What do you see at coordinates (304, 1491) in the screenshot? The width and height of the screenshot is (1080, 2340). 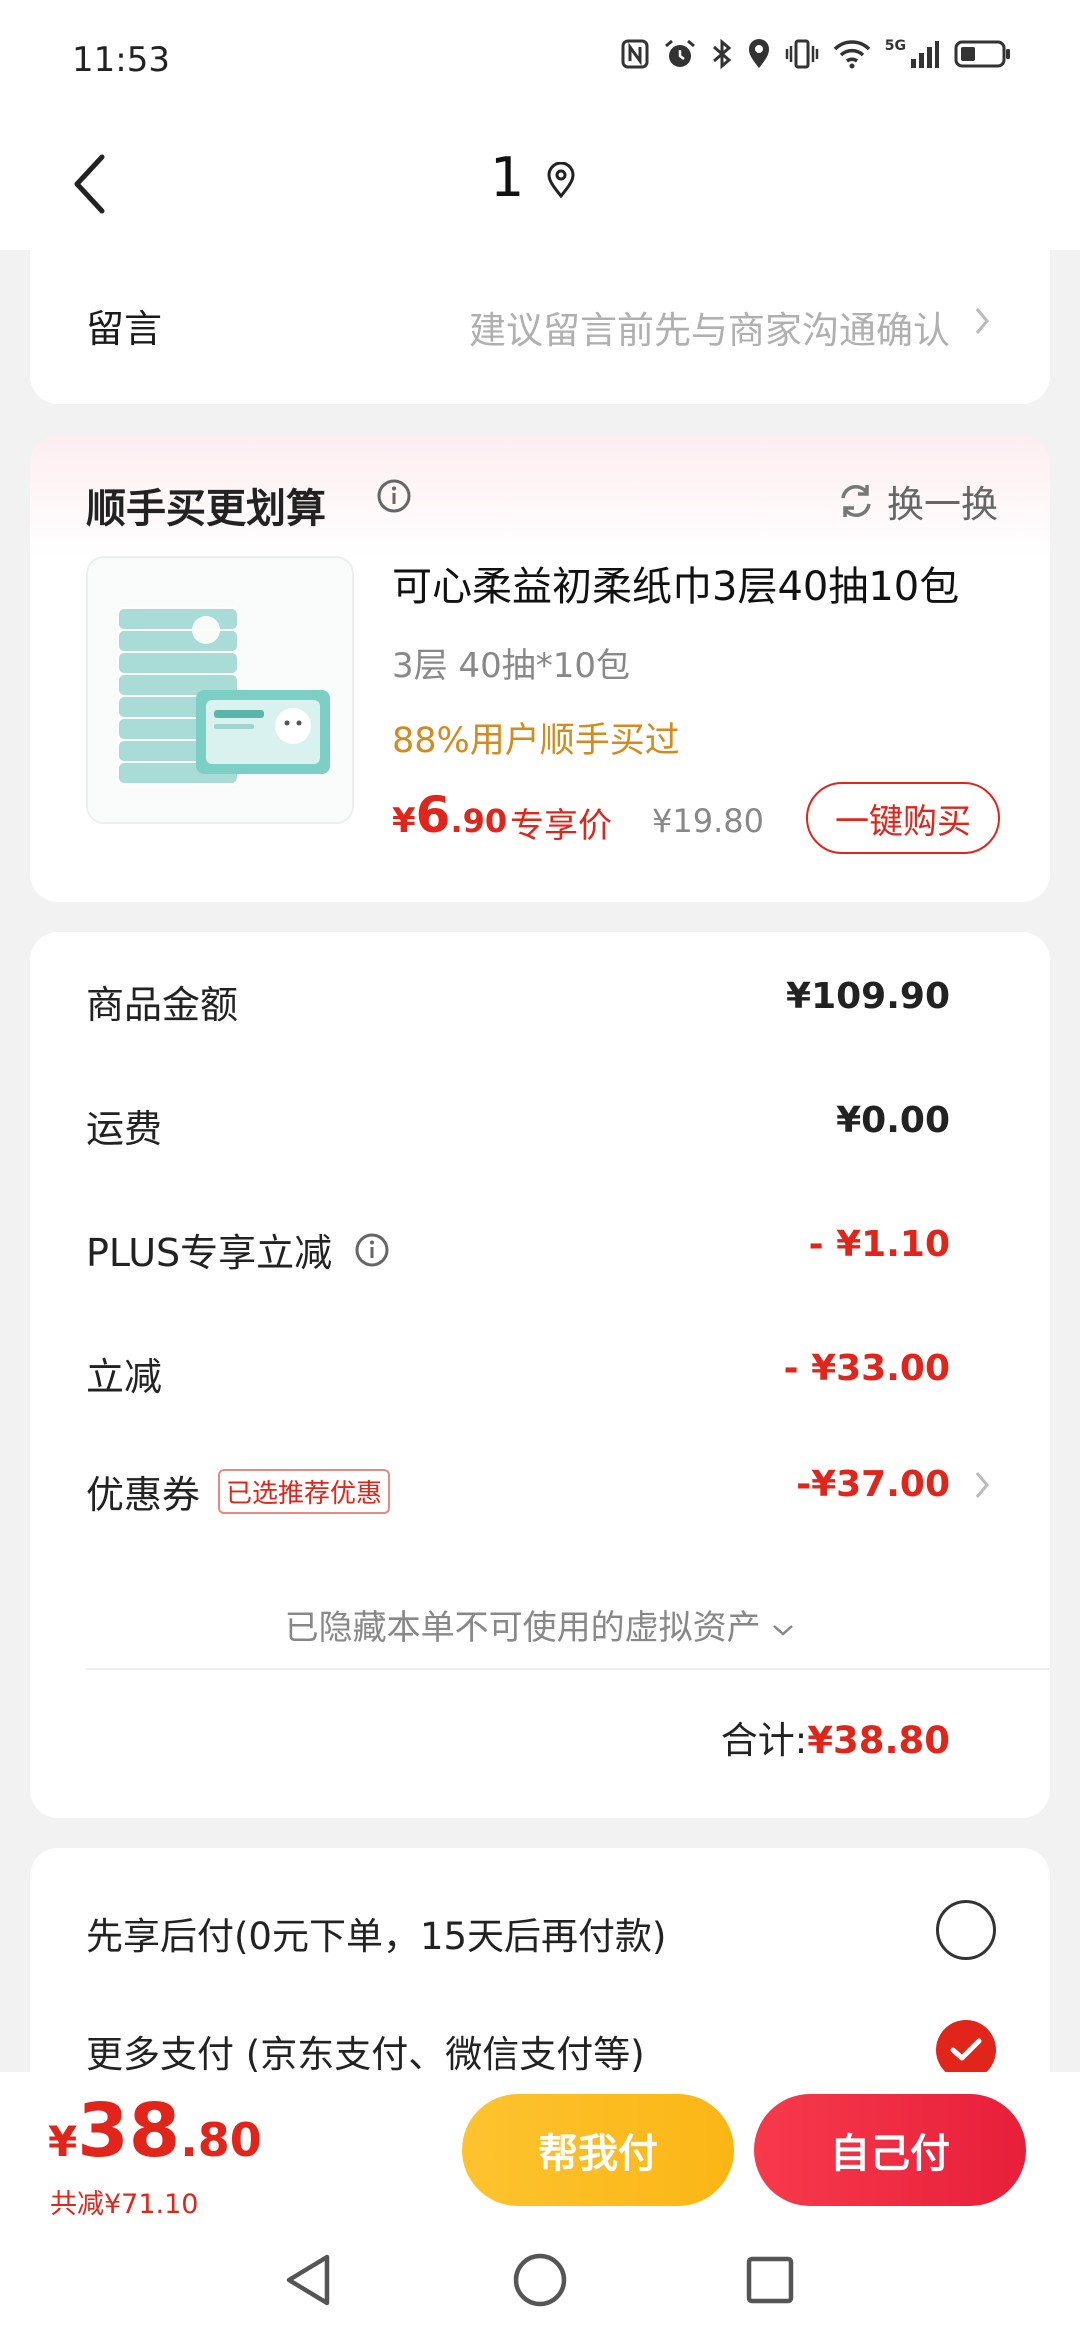 I see `coupon-tag: 已选推荐优惠` at bounding box center [304, 1491].